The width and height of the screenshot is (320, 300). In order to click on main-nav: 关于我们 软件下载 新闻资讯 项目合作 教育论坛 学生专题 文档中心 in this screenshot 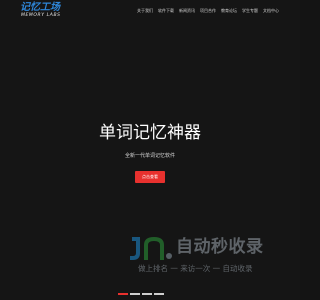, I will do `click(208, 10)`.